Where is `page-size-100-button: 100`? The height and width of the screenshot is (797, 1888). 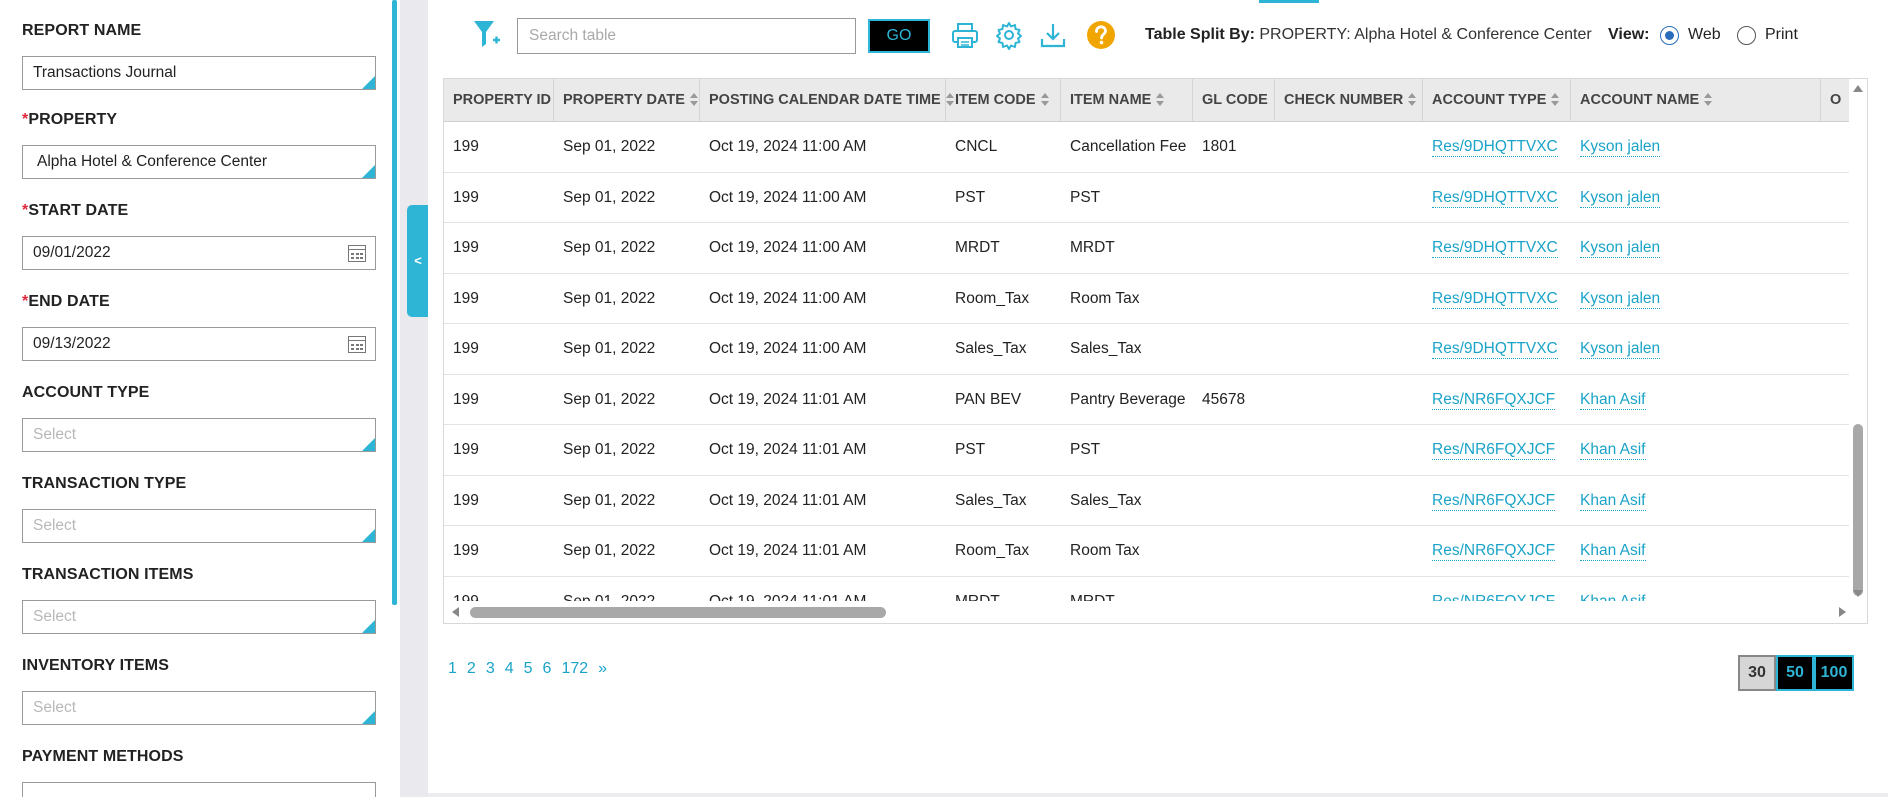 page-size-100-button: 100 is located at coordinates (1834, 673).